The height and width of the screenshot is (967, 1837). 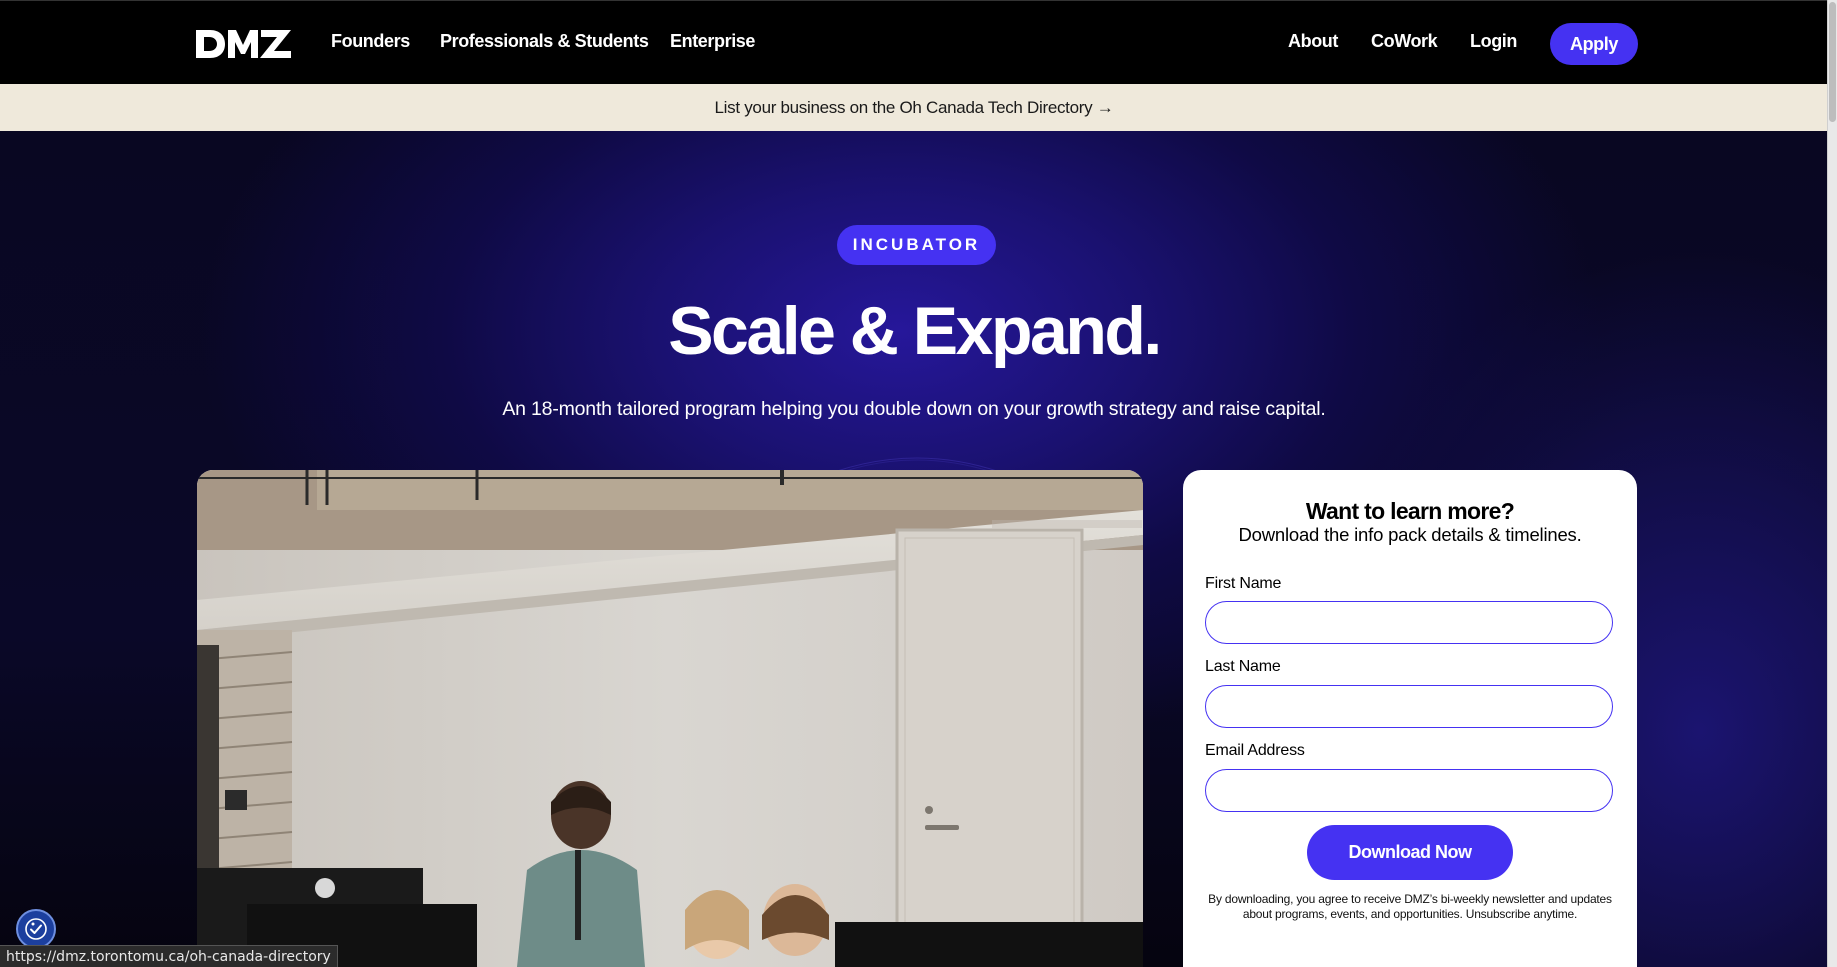 What do you see at coordinates (1409, 790) in the screenshot?
I see `email-field` at bounding box center [1409, 790].